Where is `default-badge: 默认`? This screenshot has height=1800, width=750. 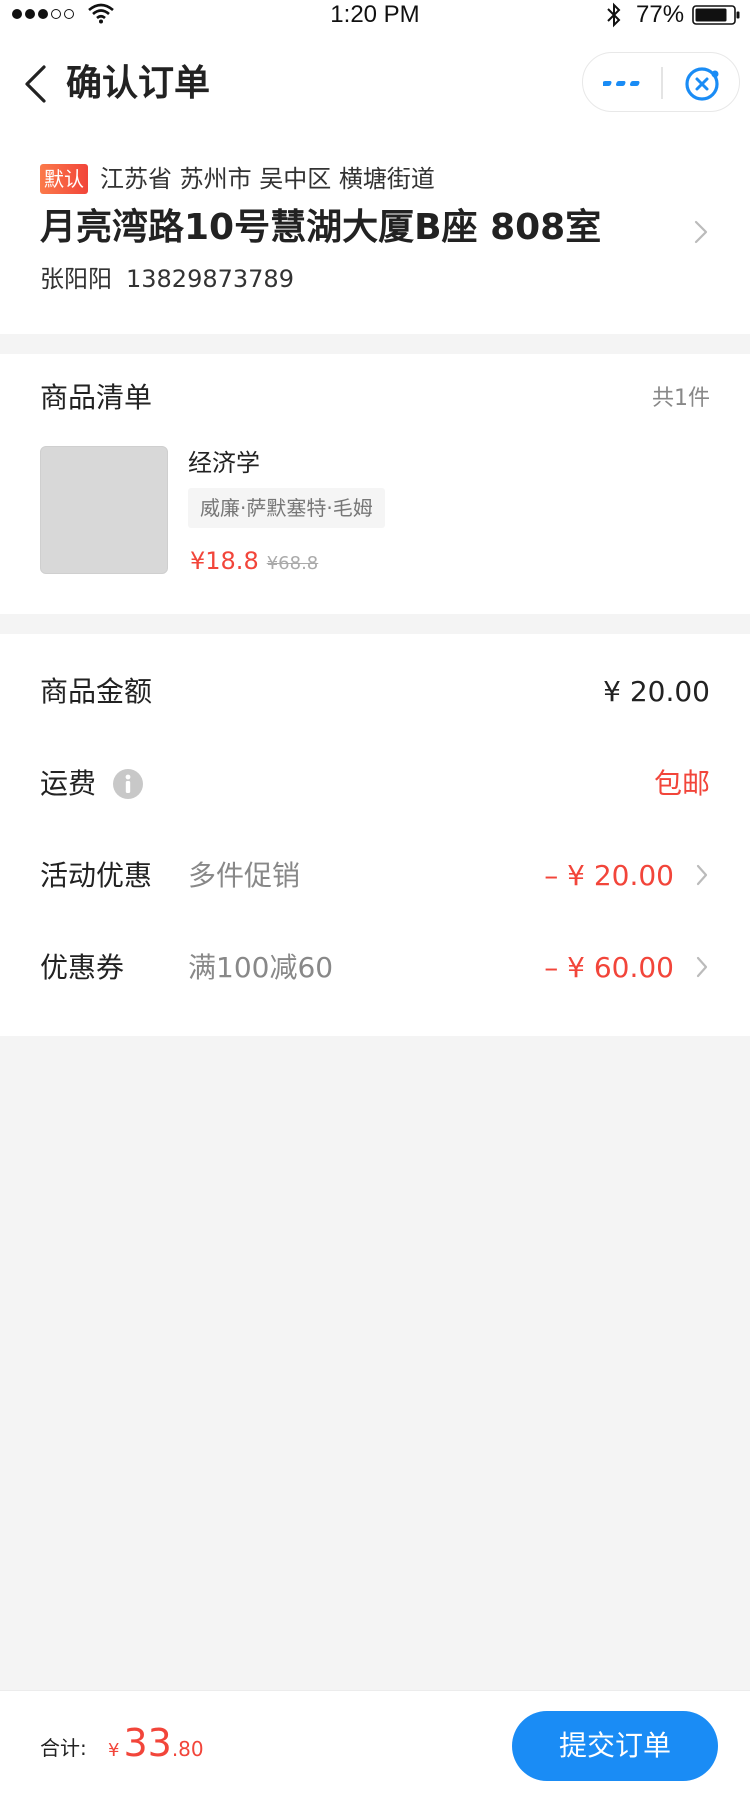 default-badge: 默认 is located at coordinates (64, 179).